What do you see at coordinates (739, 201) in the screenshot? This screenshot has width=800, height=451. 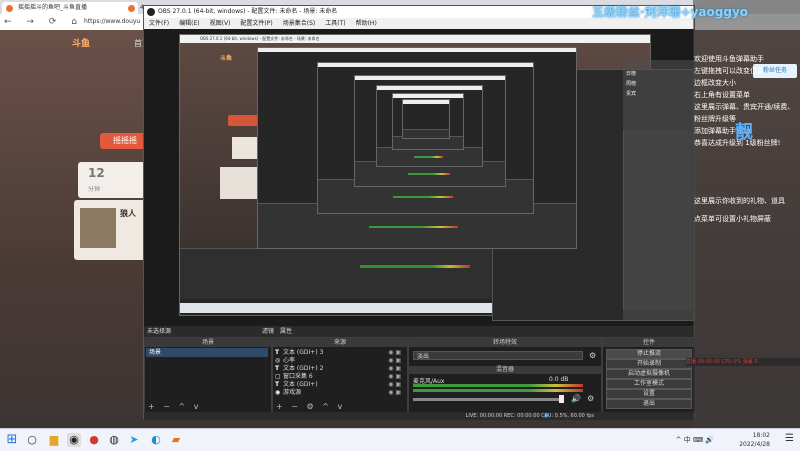 I see `gift-hint-line: 这里展示你收到的礼物、道具` at bounding box center [739, 201].